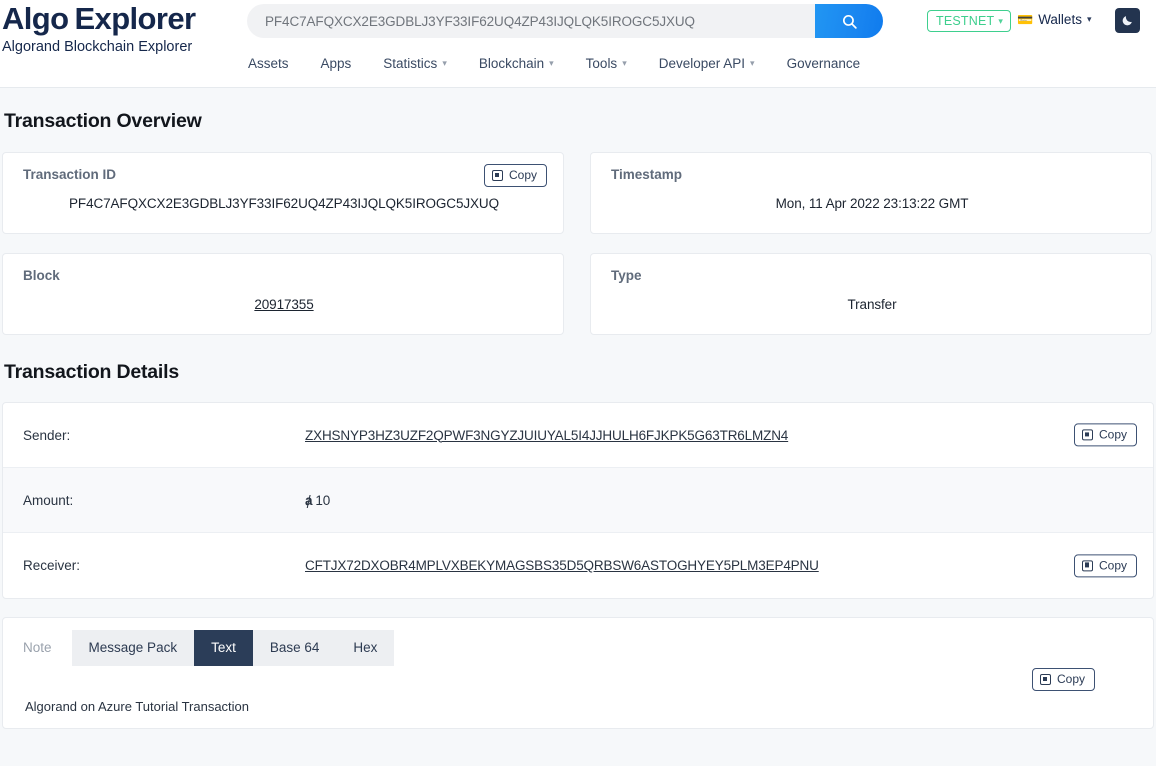 Image resolution: width=1156 pixels, height=766 pixels. What do you see at coordinates (48, 500) in the screenshot?
I see `amount-label: Amount:` at bounding box center [48, 500].